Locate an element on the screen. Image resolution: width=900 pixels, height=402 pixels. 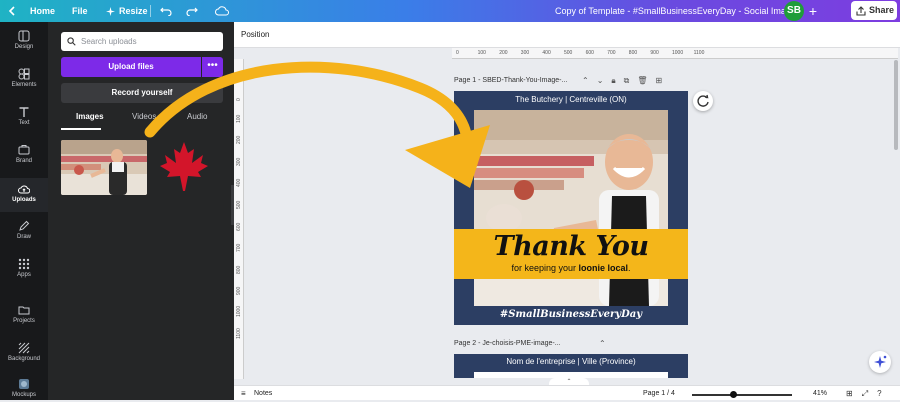
home-label: Home is located at coordinates (43, 11).